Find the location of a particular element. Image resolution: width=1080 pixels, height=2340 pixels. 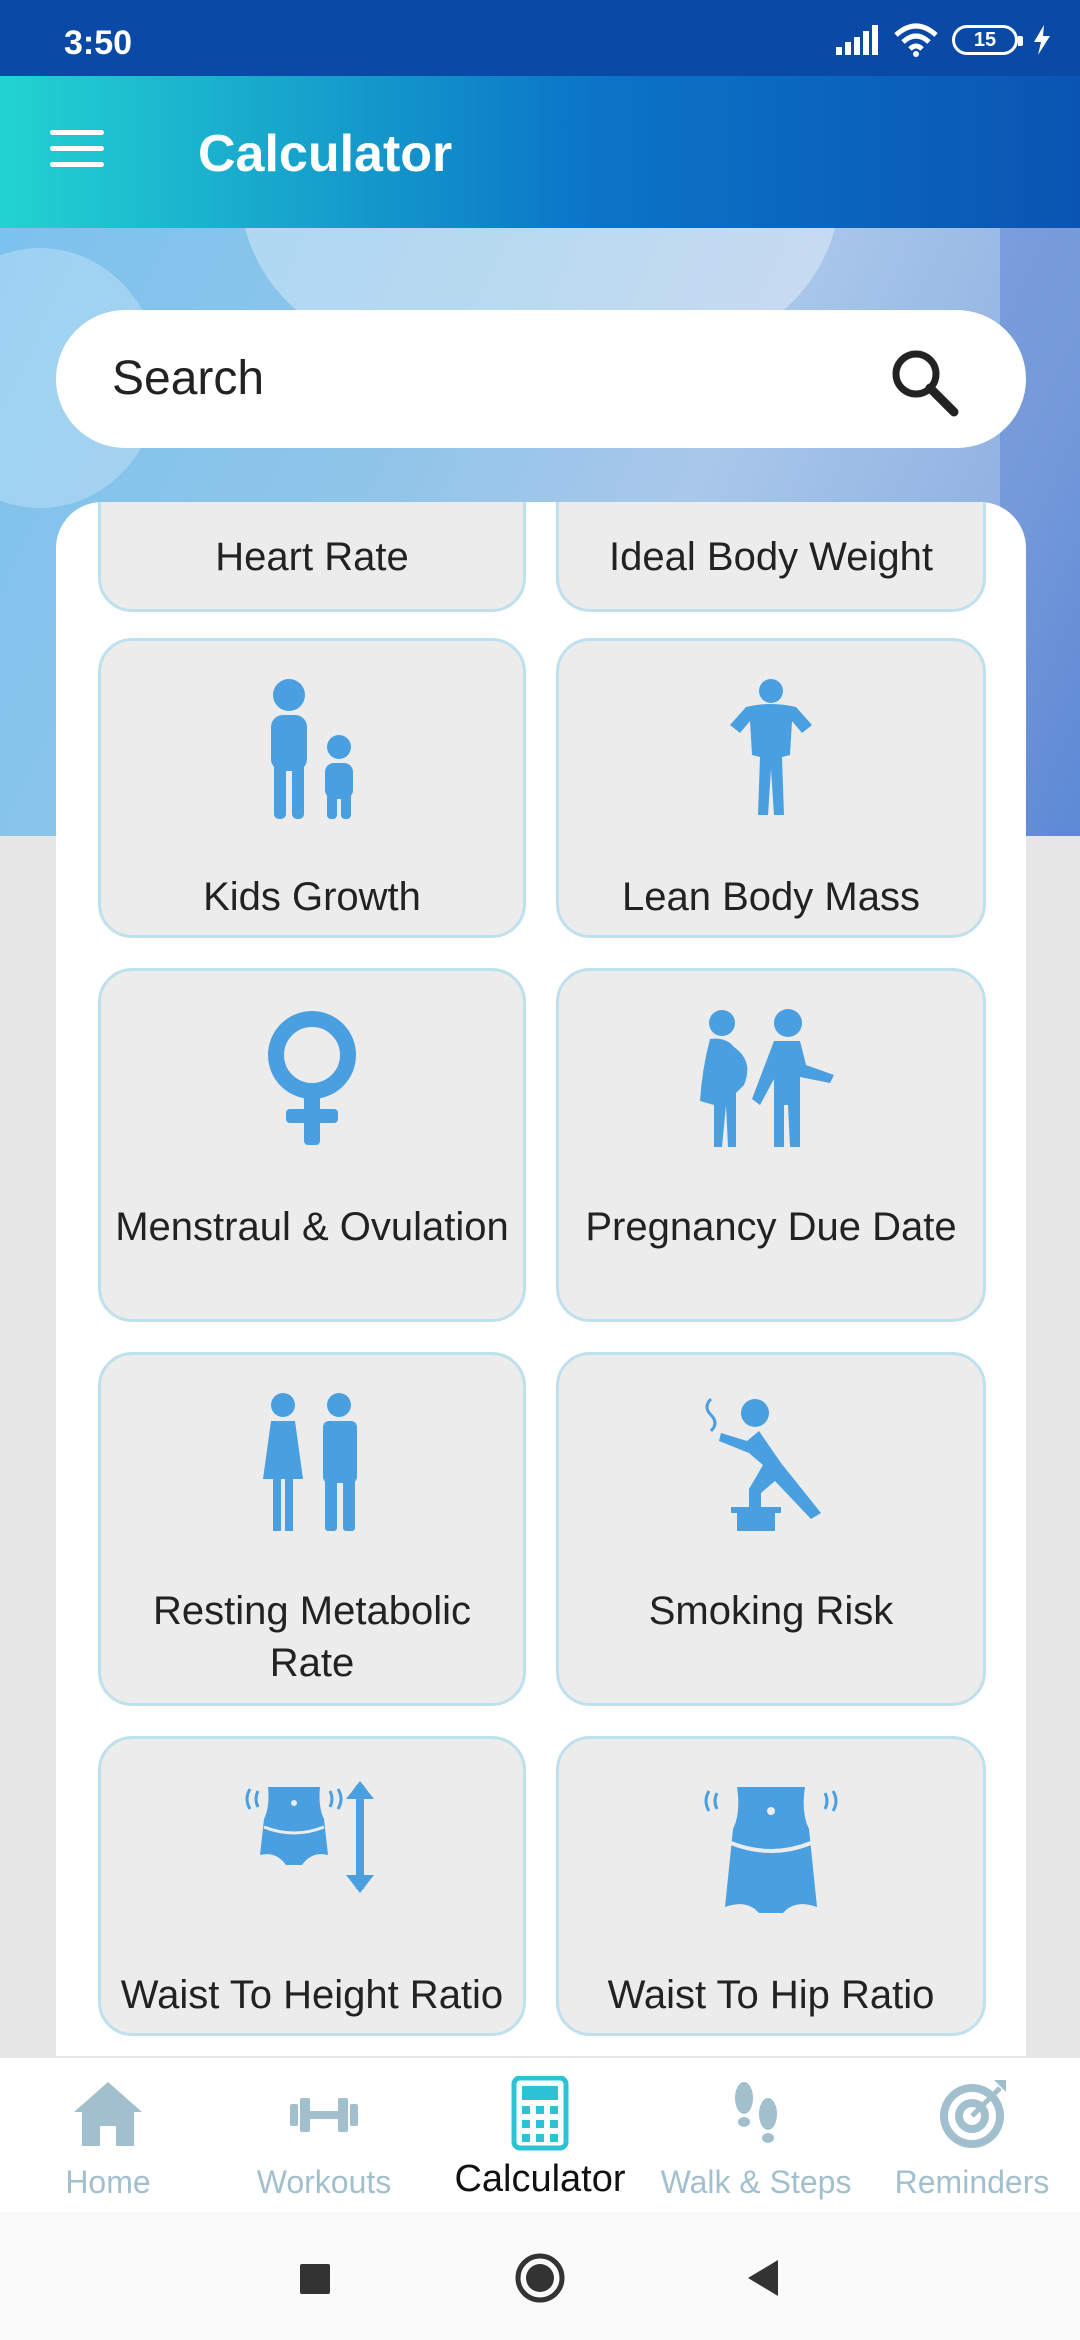

search-input is located at coordinates (502, 378).